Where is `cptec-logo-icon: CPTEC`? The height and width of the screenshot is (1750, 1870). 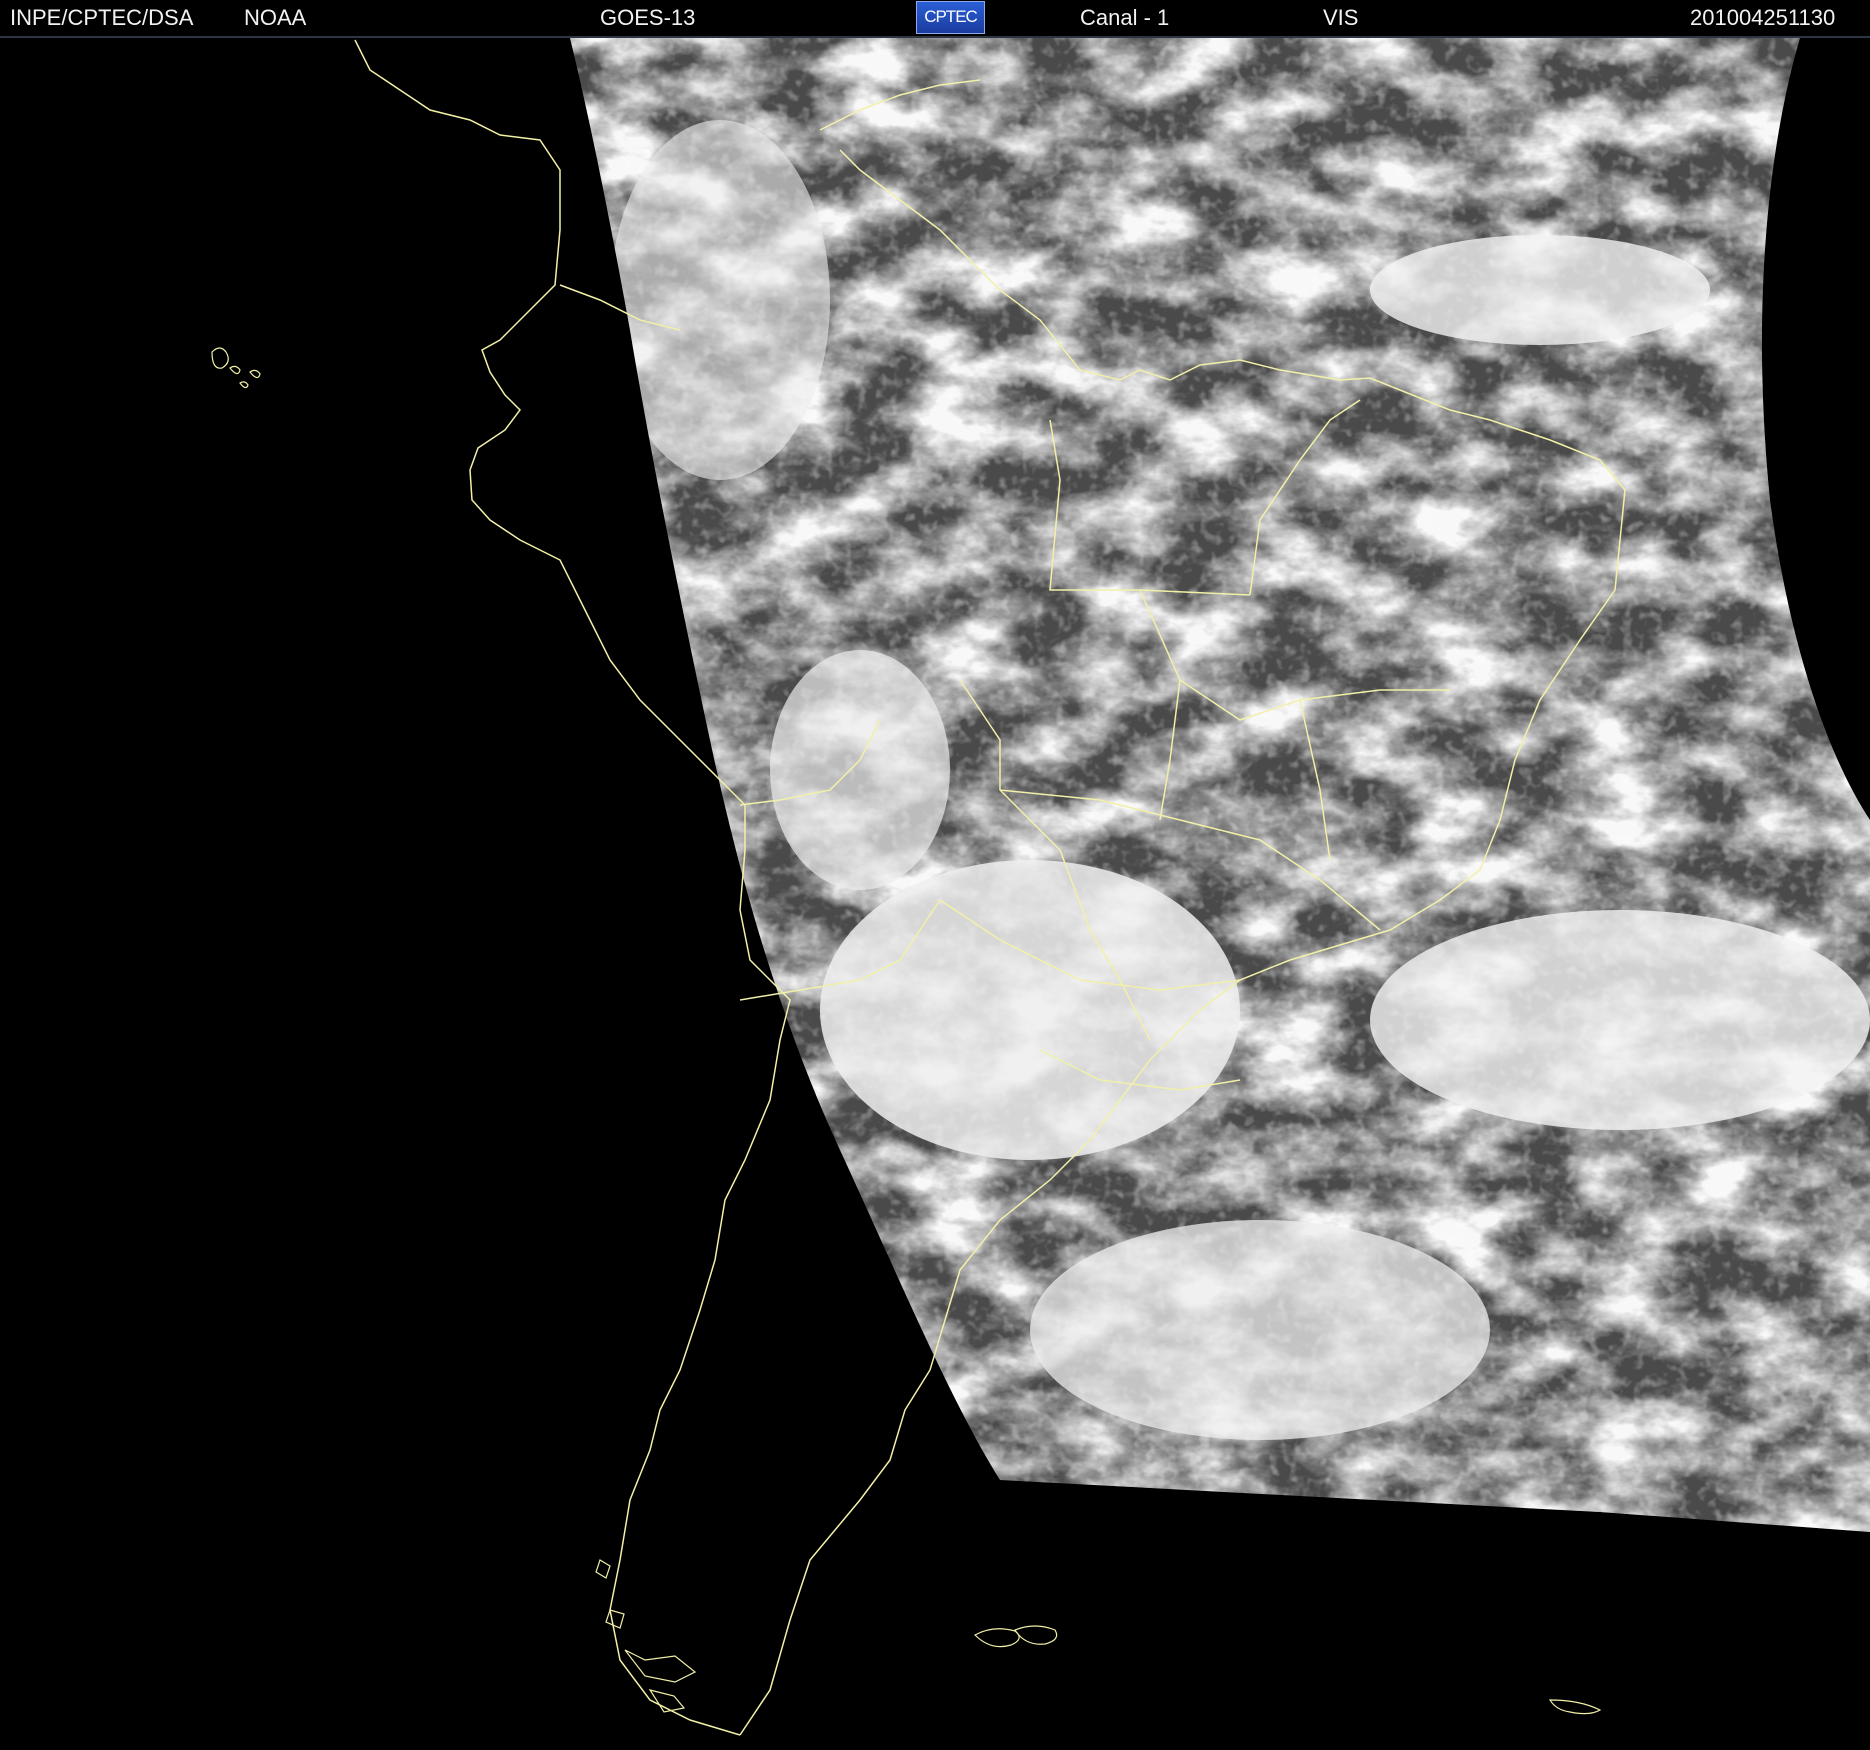 cptec-logo-icon: CPTEC is located at coordinates (950, 17).